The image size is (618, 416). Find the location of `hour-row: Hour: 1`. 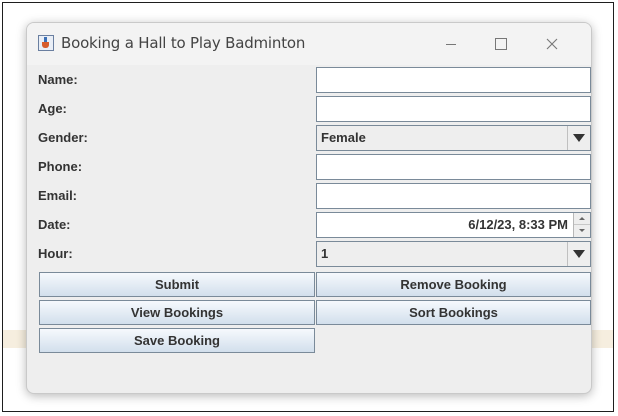

hour-row: Hour: 1 is located at coordinates (314, 253).